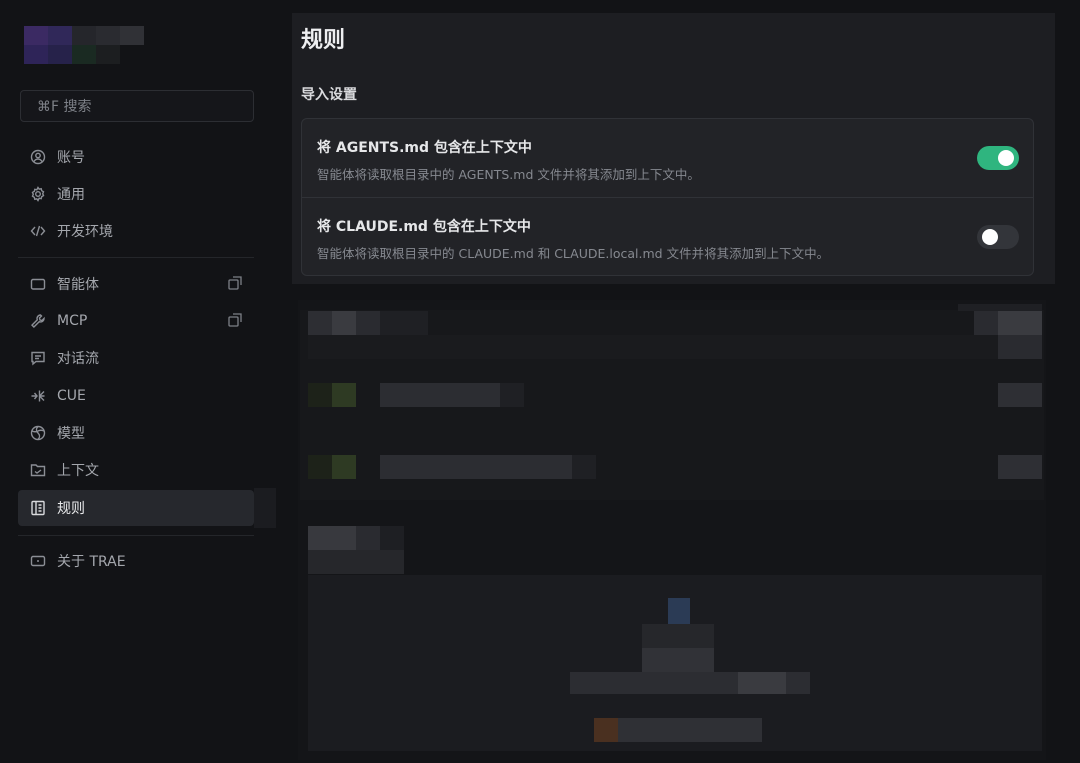 This screenshot has height=763, width=1080. What do you see at coordinates (71, 195) in the screenshot?
I see `sidebar-item-label: 通用` at bounding box center [71, 195].